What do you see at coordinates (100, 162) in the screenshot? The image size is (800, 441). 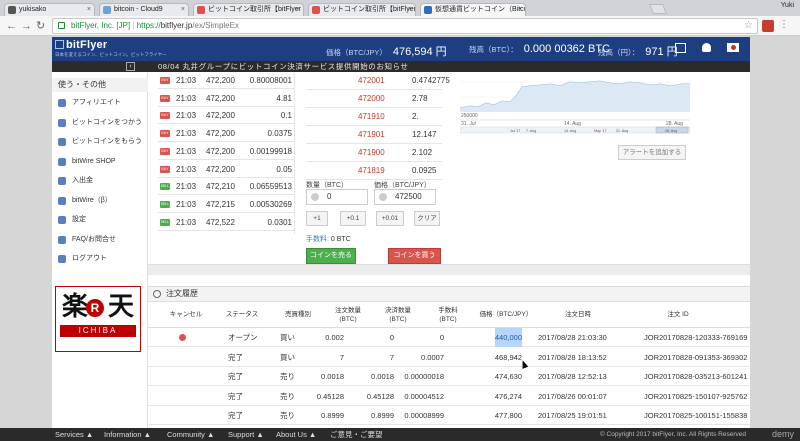 I see `sidebar-item-3: bitWire SHOP` at bounding box center [100, 162].